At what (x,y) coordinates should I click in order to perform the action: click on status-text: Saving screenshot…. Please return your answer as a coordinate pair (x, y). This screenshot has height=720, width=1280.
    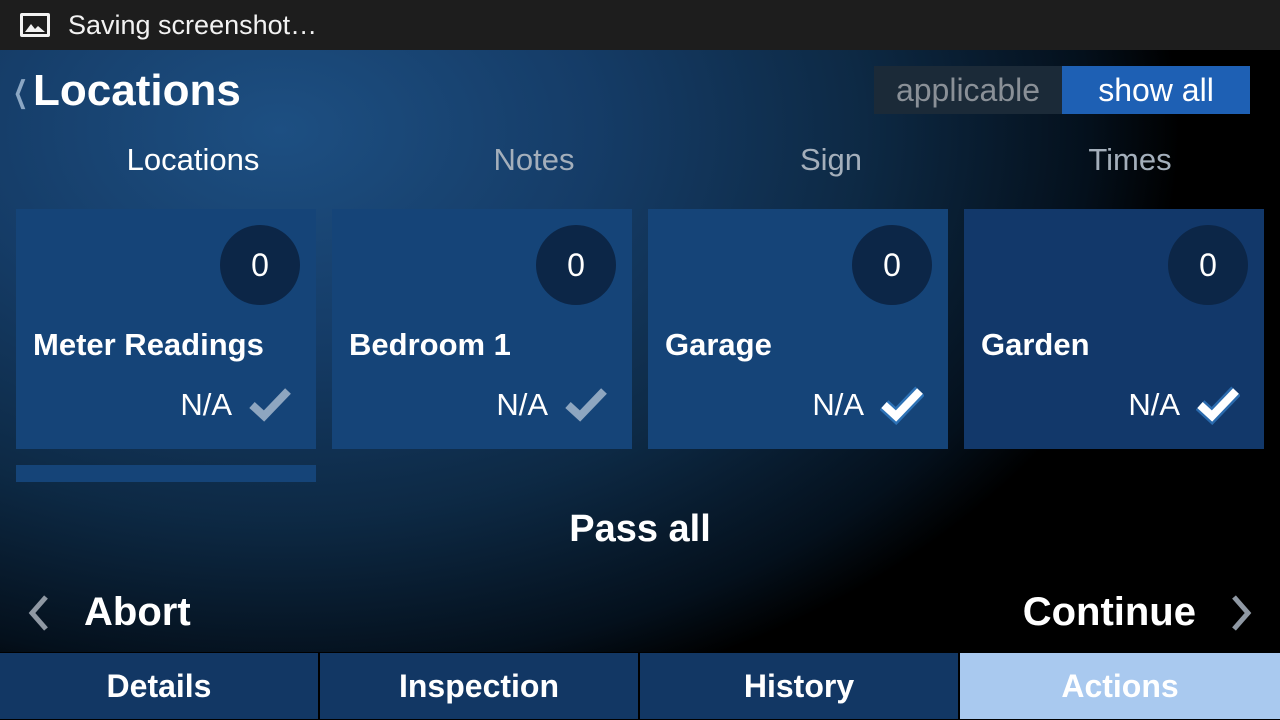
    Looking at the image, I should click on (193, 24).